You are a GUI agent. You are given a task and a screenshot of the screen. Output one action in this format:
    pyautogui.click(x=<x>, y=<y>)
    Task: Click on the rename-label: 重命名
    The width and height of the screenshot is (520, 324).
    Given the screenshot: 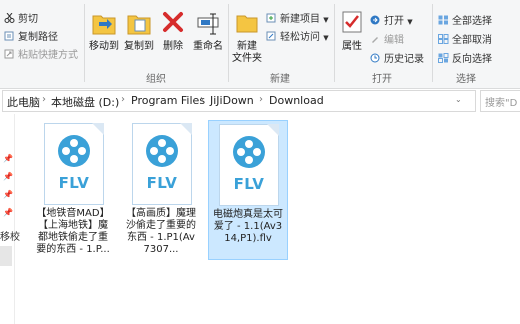 What is the action you would take?
    pyautogui.click(x=208, y=46)
    